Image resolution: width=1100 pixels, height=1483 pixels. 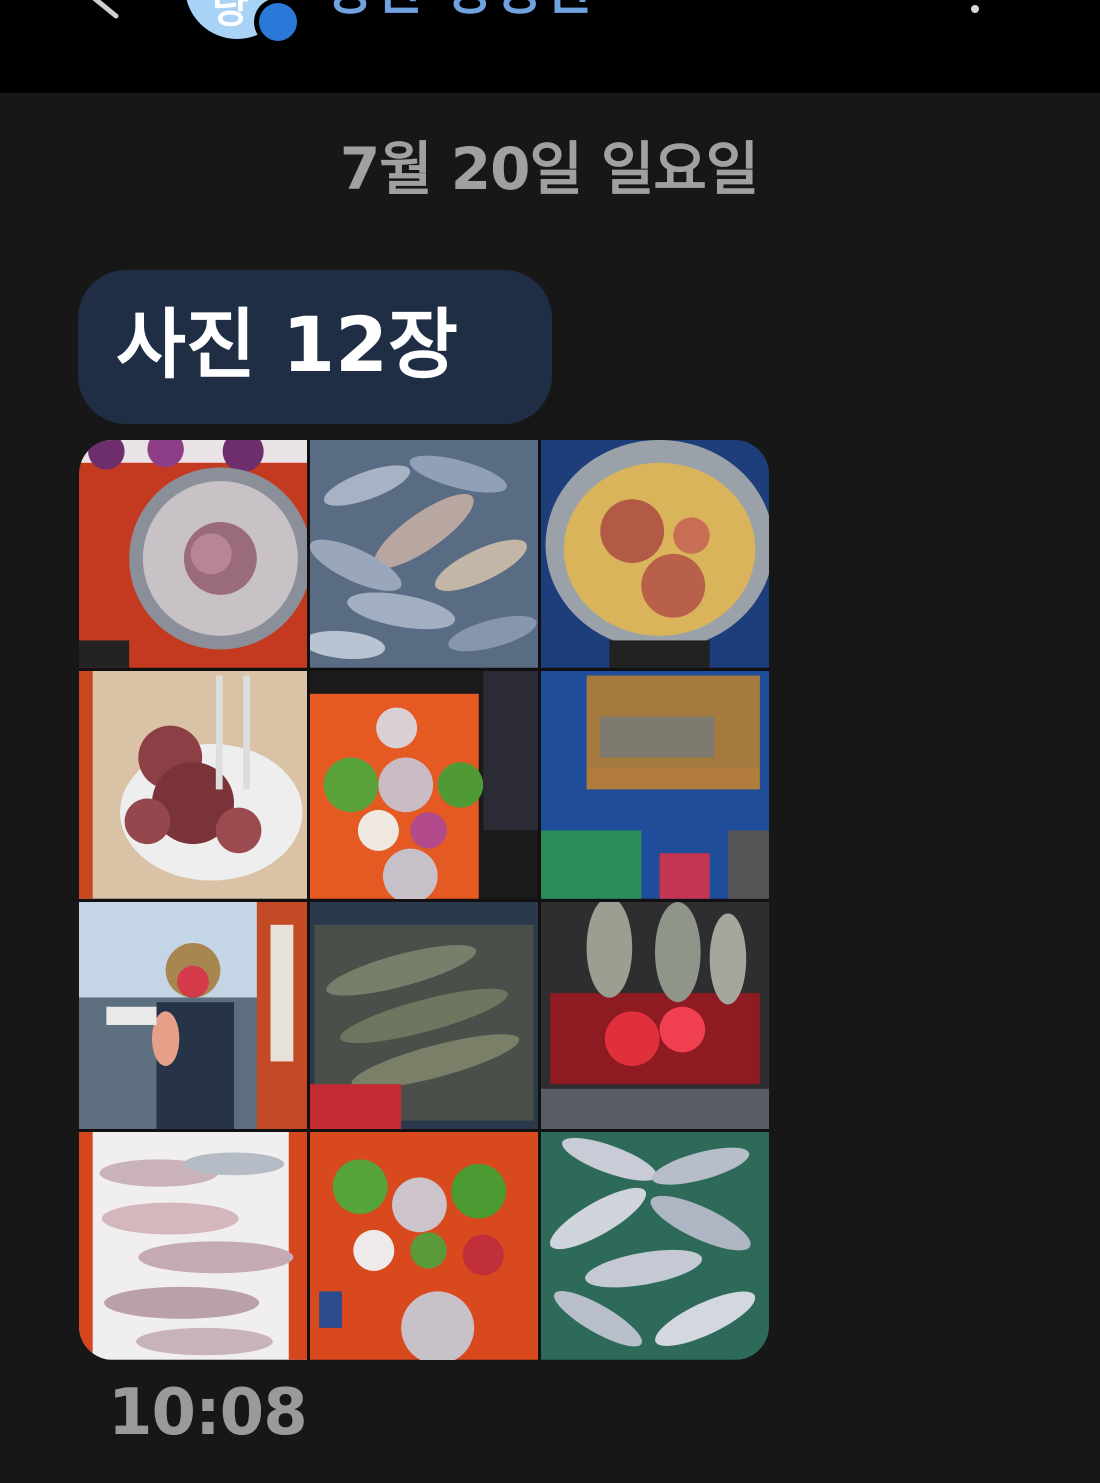 What do you see at coordinates (975, 9) in the screenshot?
I see `more-vert-icon` at bounding box center [975, 9].